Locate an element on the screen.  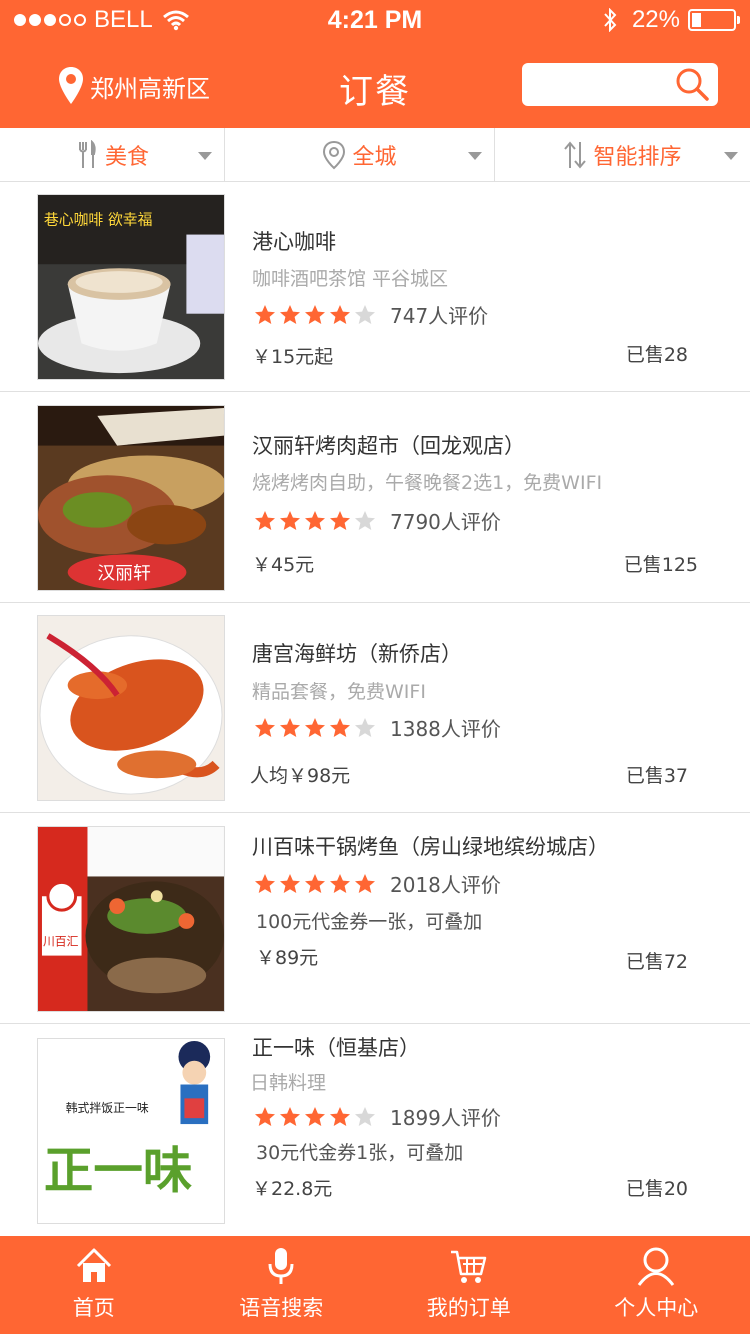
cart-icon is located at coordinates (468, 1266).